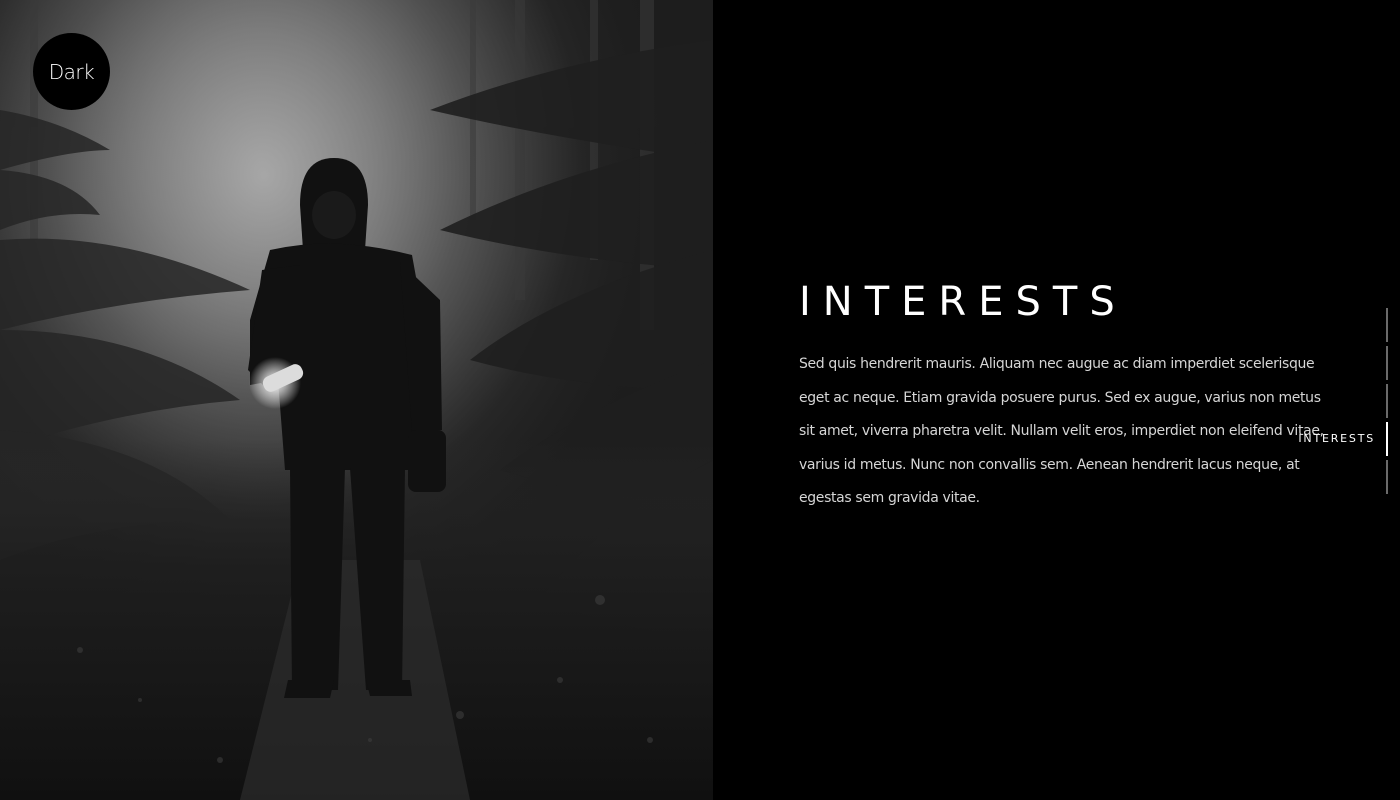  What do you see at coordinates (963, 302) in the screenshot?
I see `section-title: INTERESTS` at bounding box center [963, 302].